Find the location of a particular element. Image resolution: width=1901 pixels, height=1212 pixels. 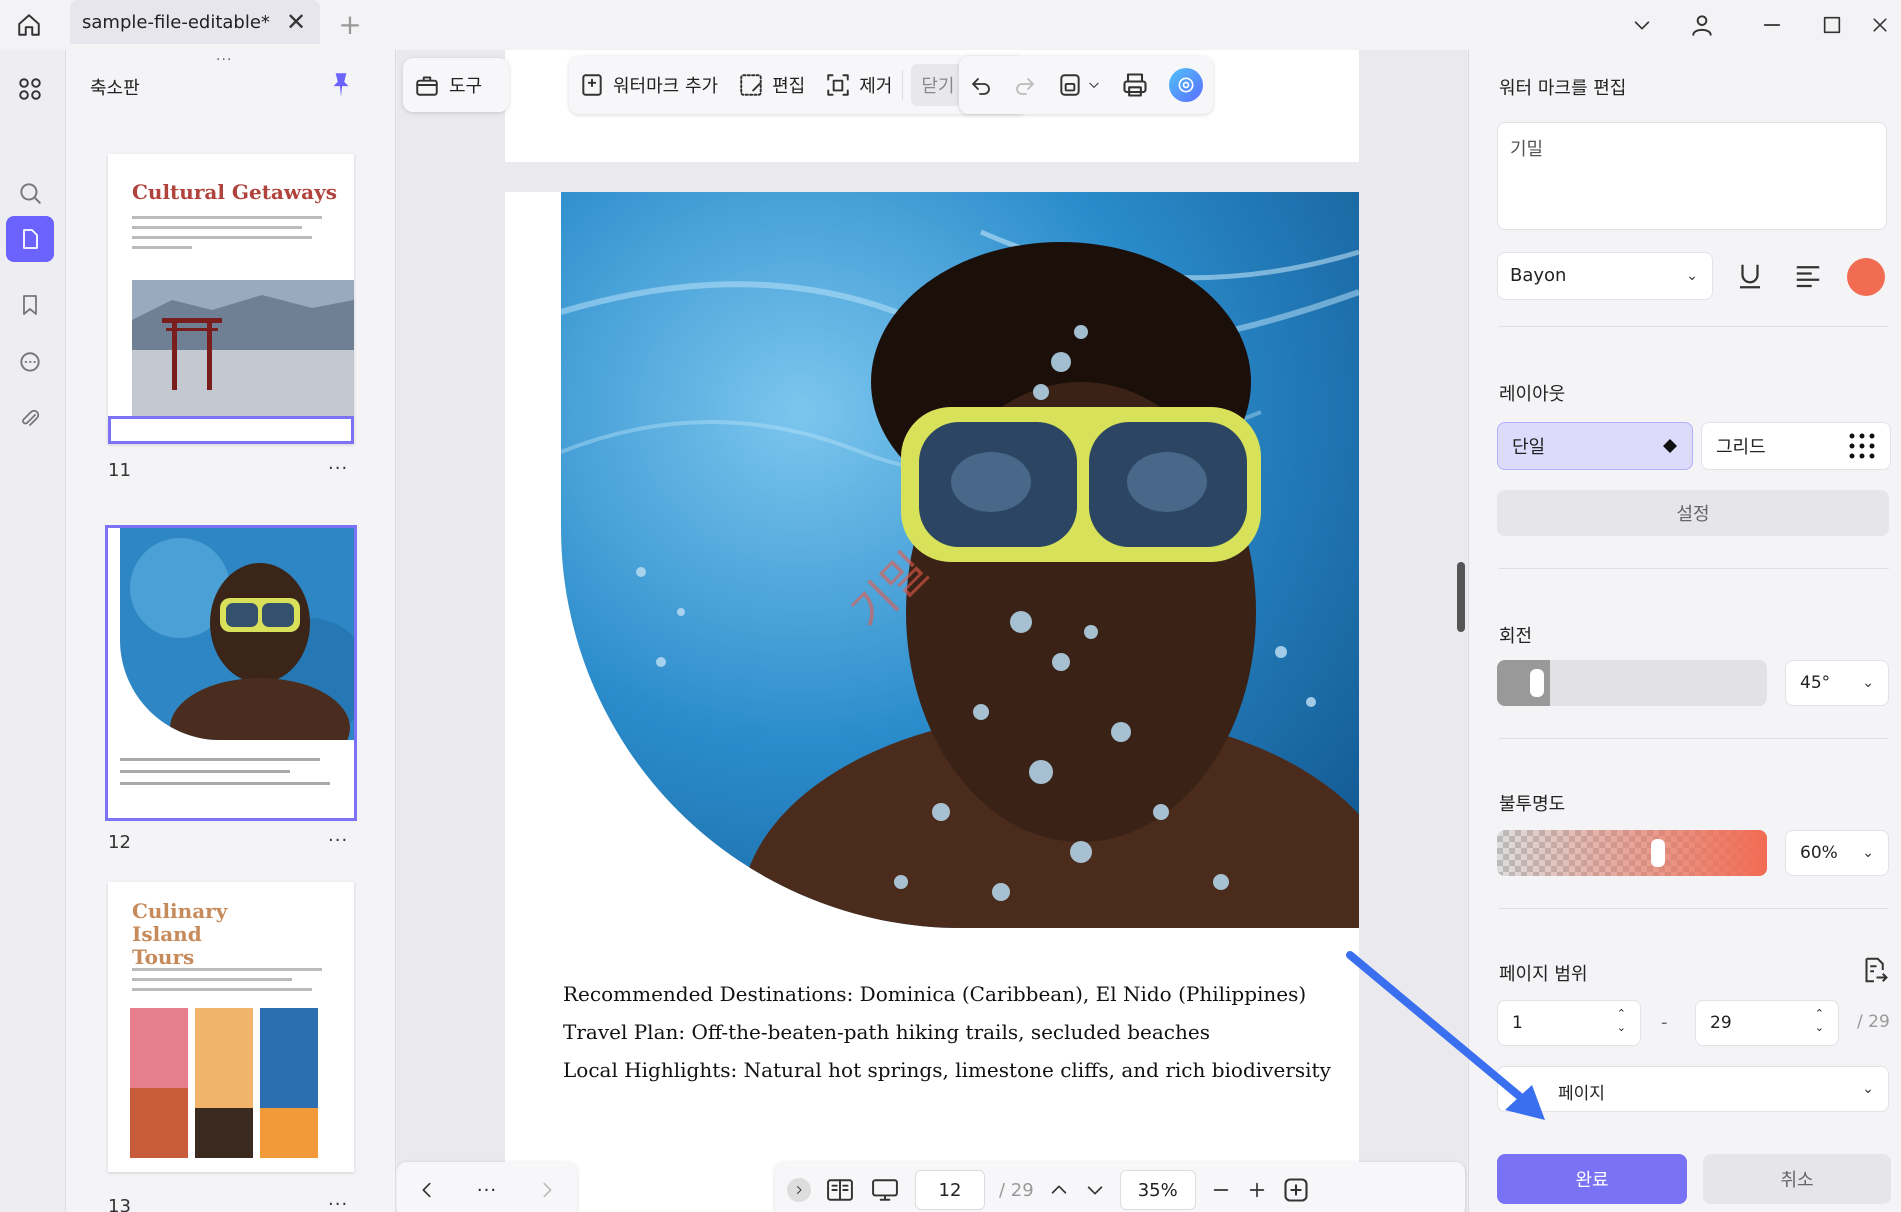

page-number: 12 is located at coordinates (119, 842).